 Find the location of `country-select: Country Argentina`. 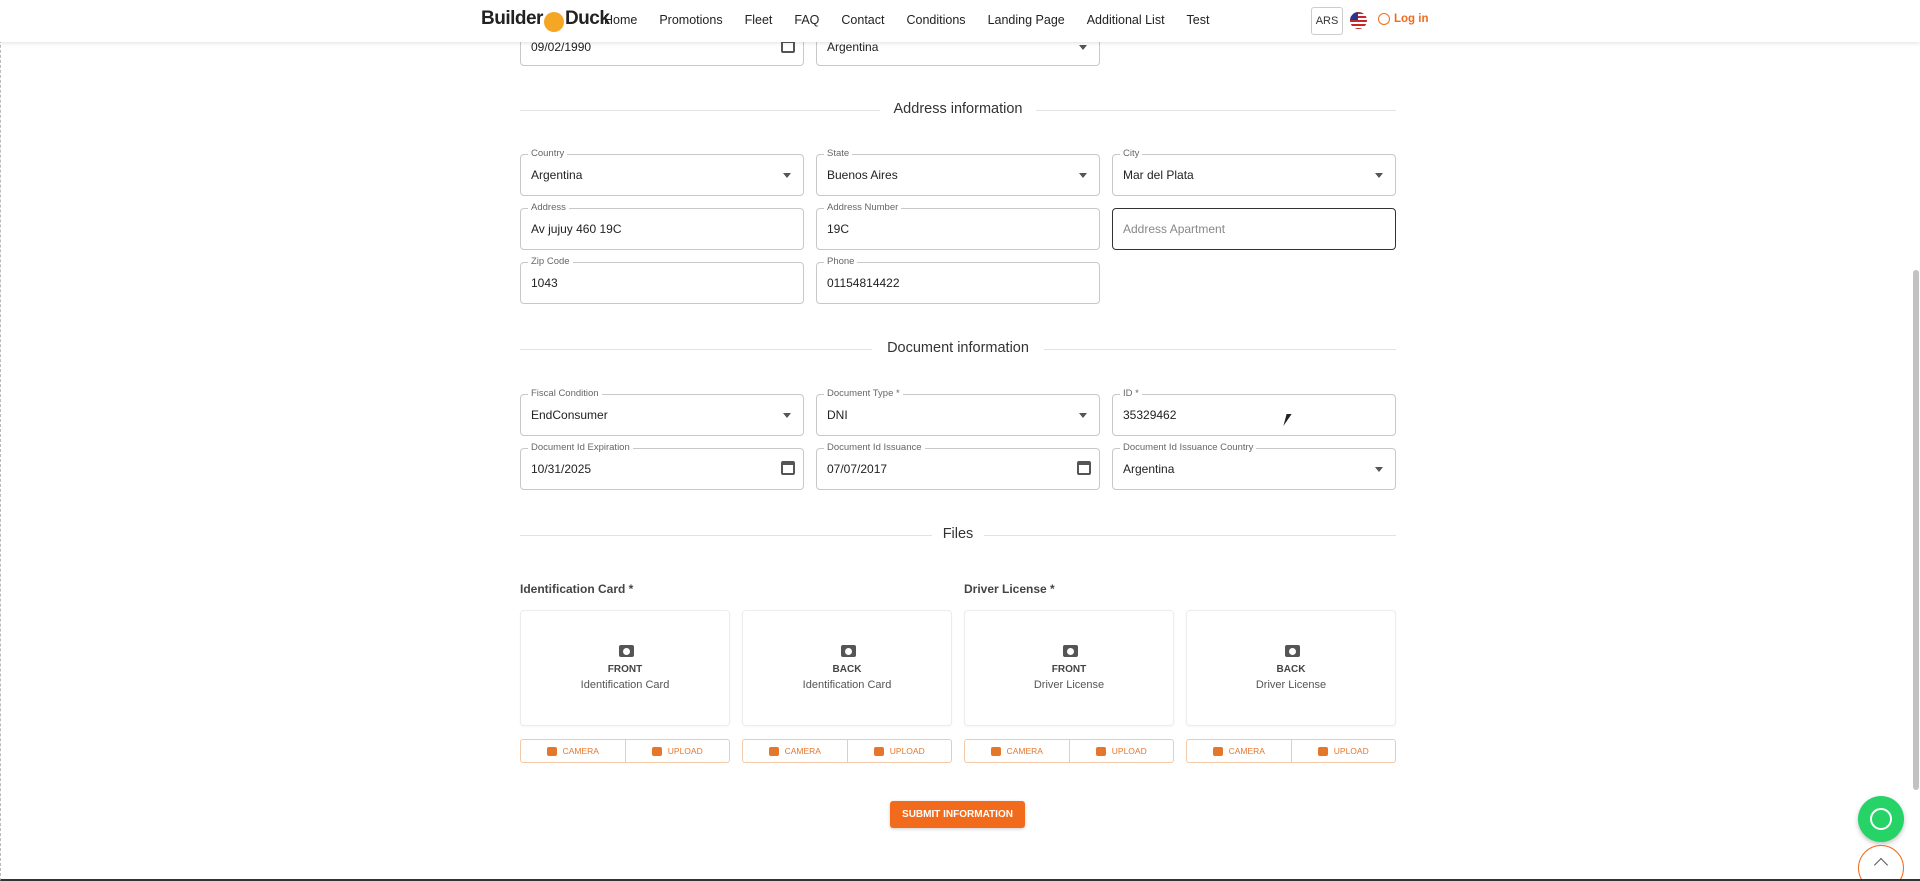

country-select: Country Argentina is located at coordinates (662, 172).